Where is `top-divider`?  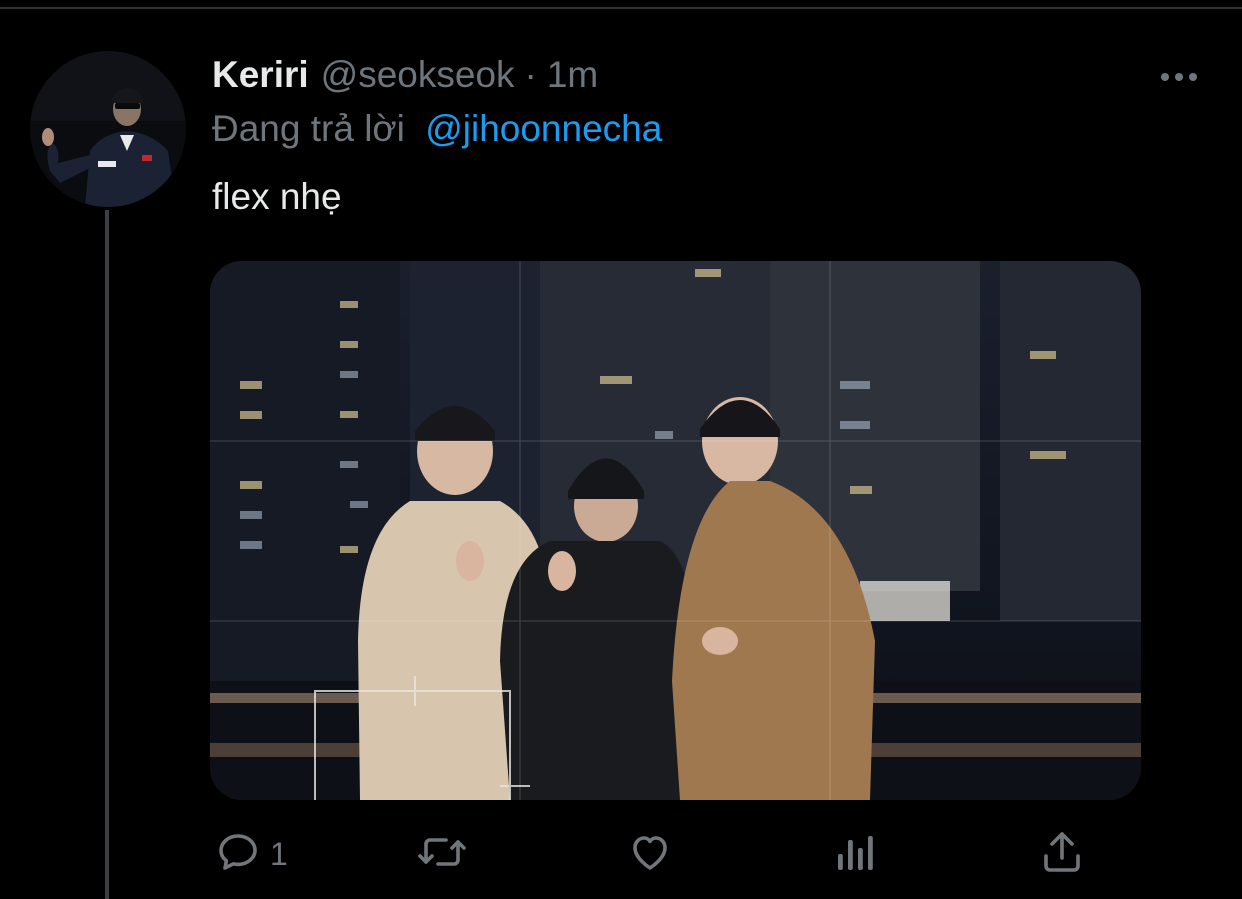
top-divider is located at coordinates (621, 4).